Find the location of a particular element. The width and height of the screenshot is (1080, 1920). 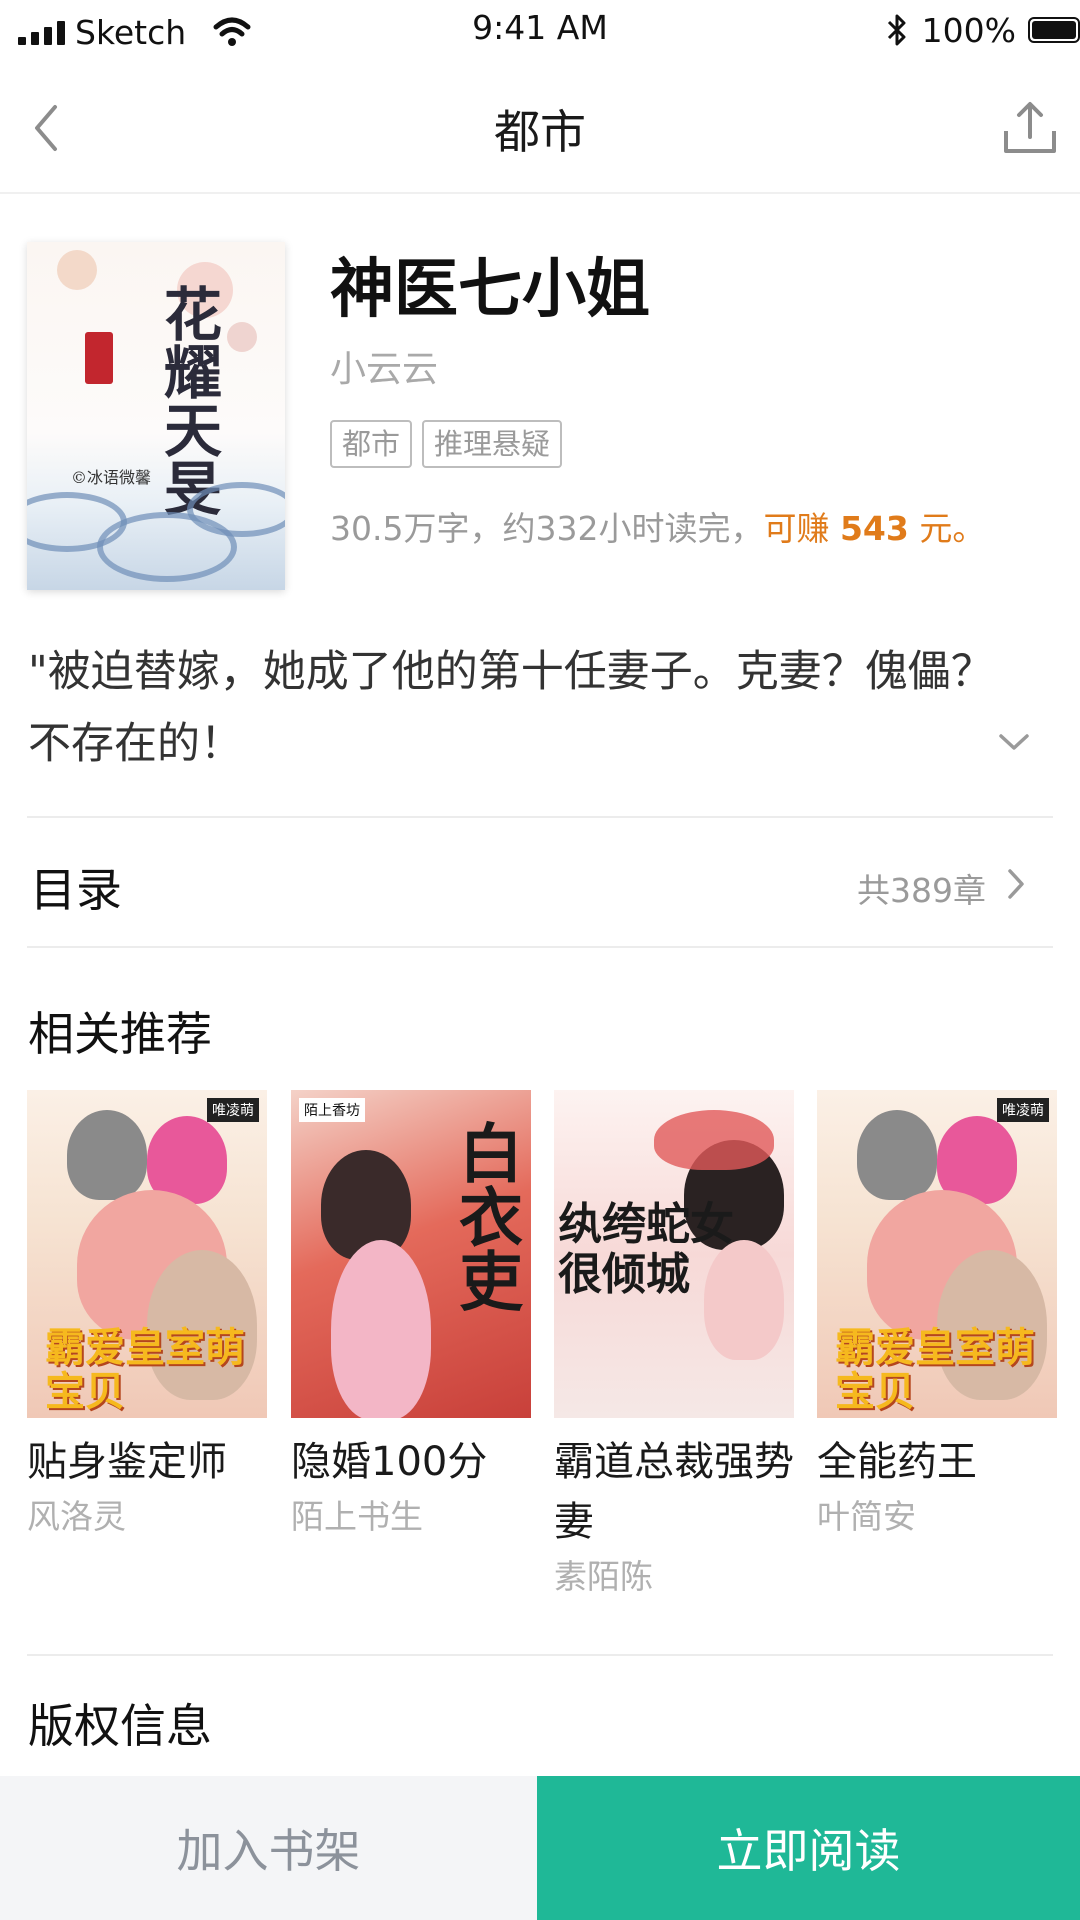

cover-brand: 陌上香坊 is located at coordinates (332, 1110).